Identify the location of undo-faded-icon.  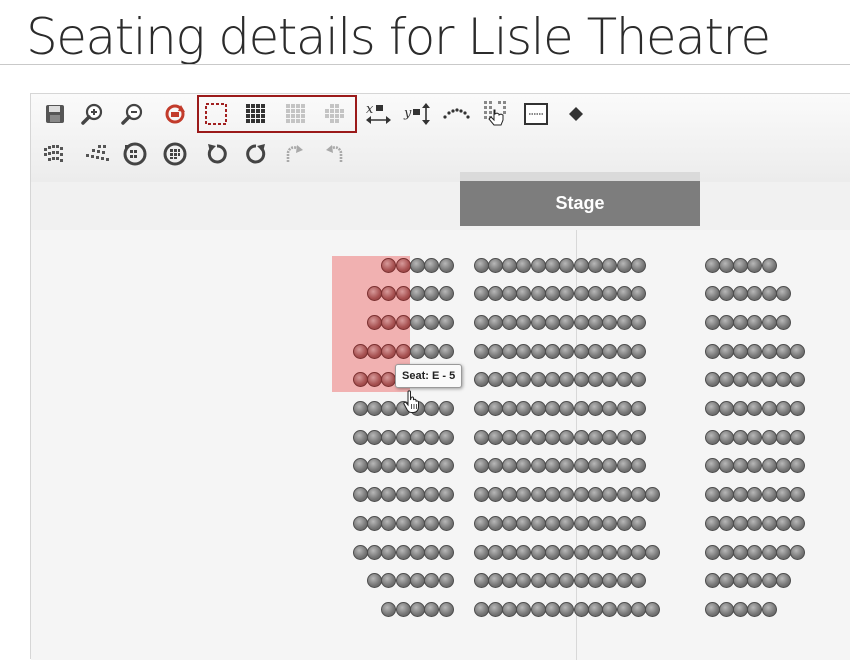
(335, 154).